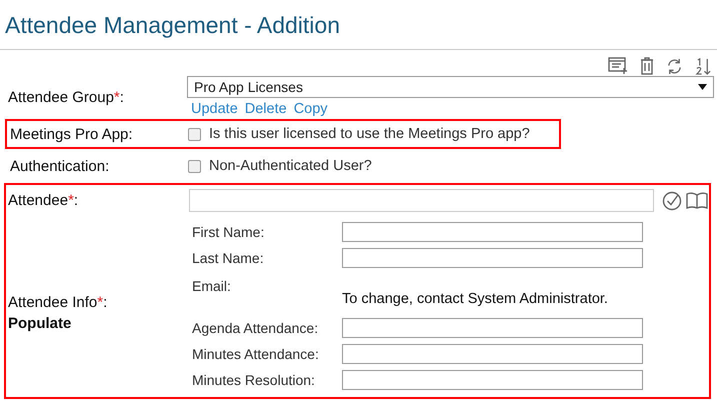  I want to click on trash-icon, so click(647, 66).